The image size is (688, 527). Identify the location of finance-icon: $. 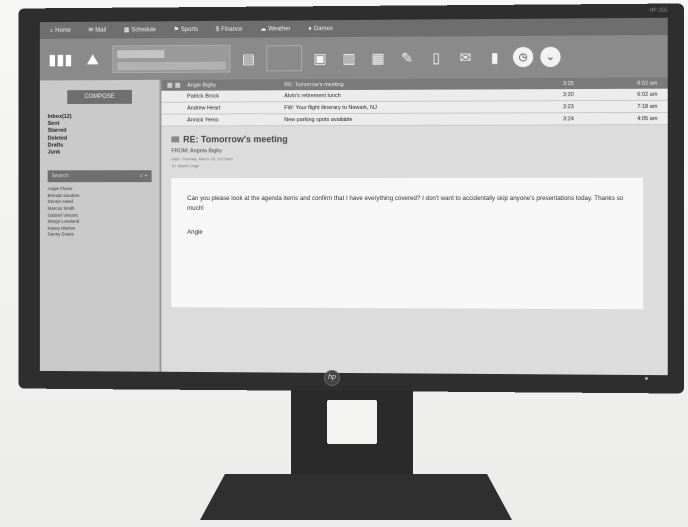
(217, 29).